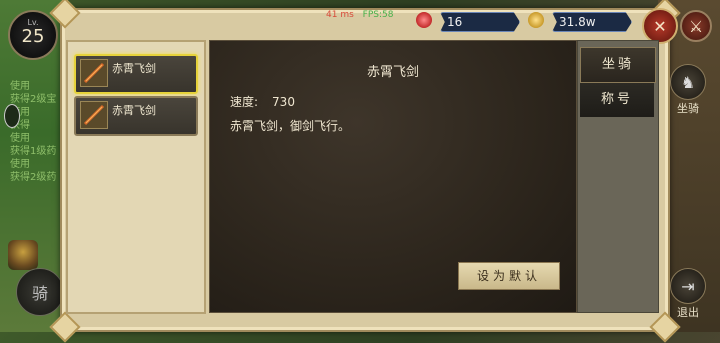  I want to click on exit-door-icon: ⇥, so click(688, 286).